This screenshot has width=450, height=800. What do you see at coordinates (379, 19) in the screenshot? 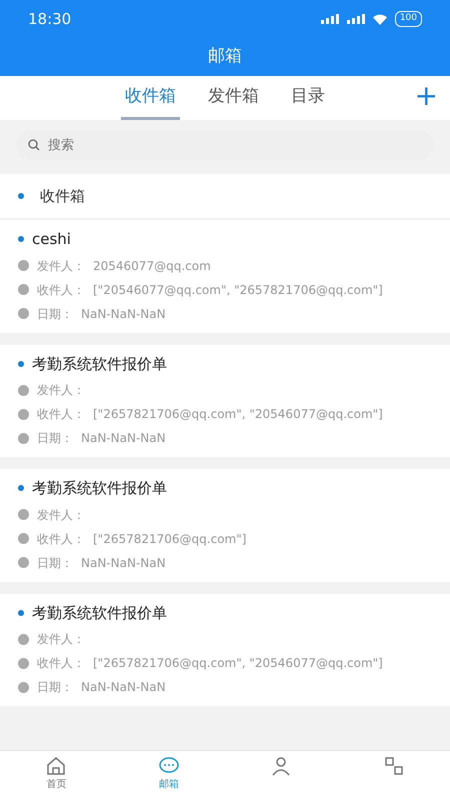
I see `wifi-icon` at bounding box center [379, 19].